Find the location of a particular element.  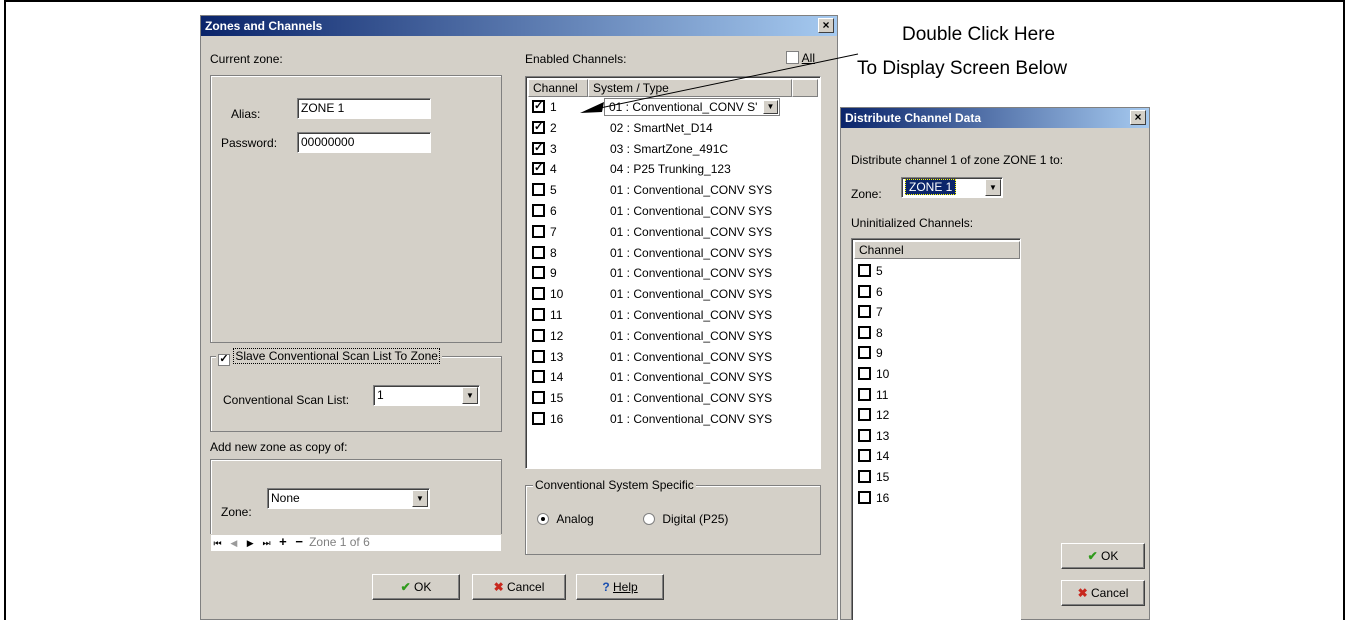

dist-zone-select: ZONE 1 ▼ is located at coordinates (952, 187).